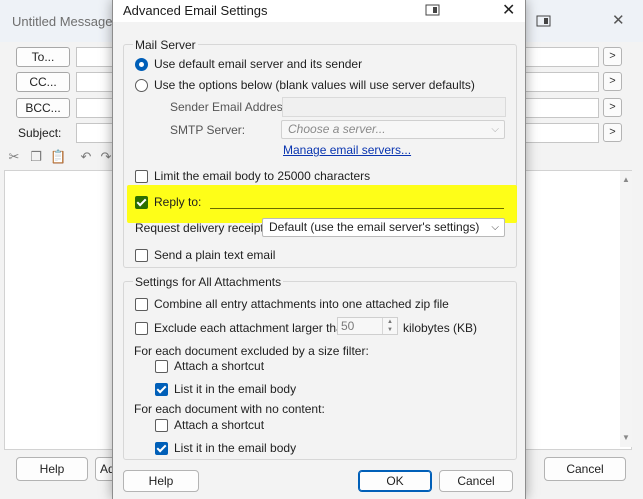  What do you see at coordinates (95, 133) in the screenshot?
I see `subject-field` at bounding box center [95, 133].